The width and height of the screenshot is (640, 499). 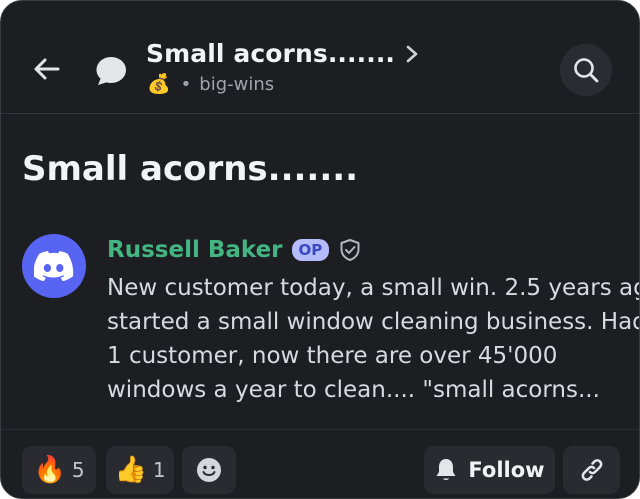 I want to click on add-reaction-button, so click(x=209, y=470).